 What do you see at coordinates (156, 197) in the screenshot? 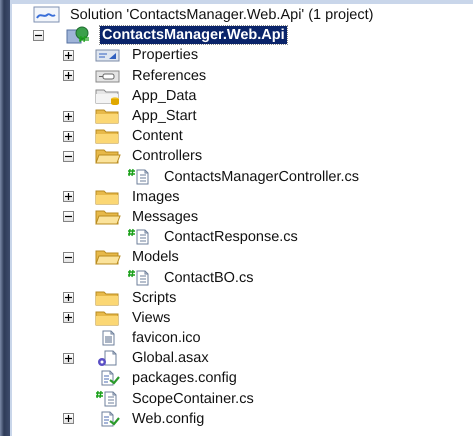
I see `tree-item: Images` at bounding box center [156, 197].